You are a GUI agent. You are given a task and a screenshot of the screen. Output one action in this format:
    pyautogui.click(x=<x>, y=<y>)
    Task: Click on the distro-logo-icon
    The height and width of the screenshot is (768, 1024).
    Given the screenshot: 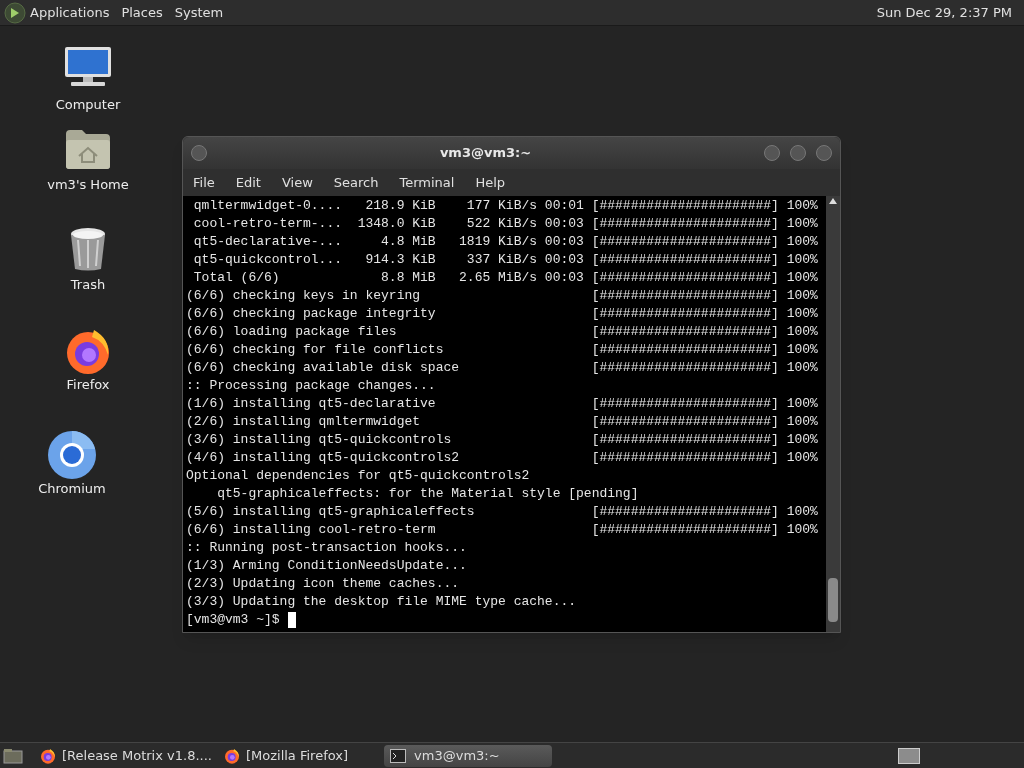 What is the action you would take?
    pyautogui.click(x=15, y=12)
    